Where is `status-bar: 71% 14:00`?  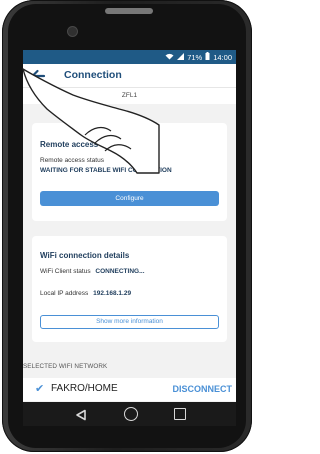
status-bar: 71% 14:00 is located at coordinates (129, 57).